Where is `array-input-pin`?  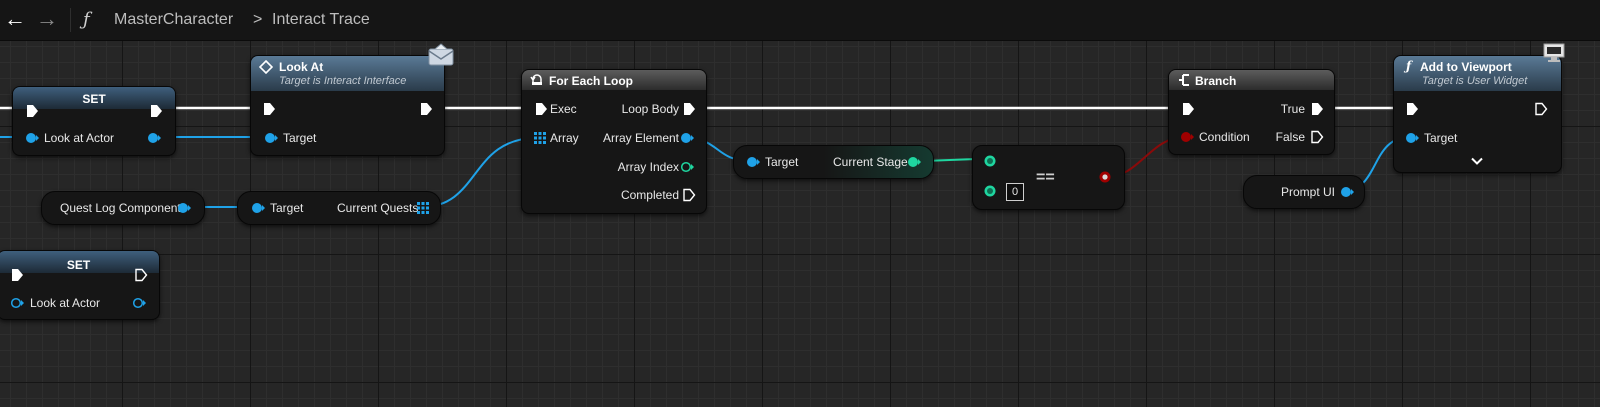 array-input-pin is located at coordinates (540, 138).